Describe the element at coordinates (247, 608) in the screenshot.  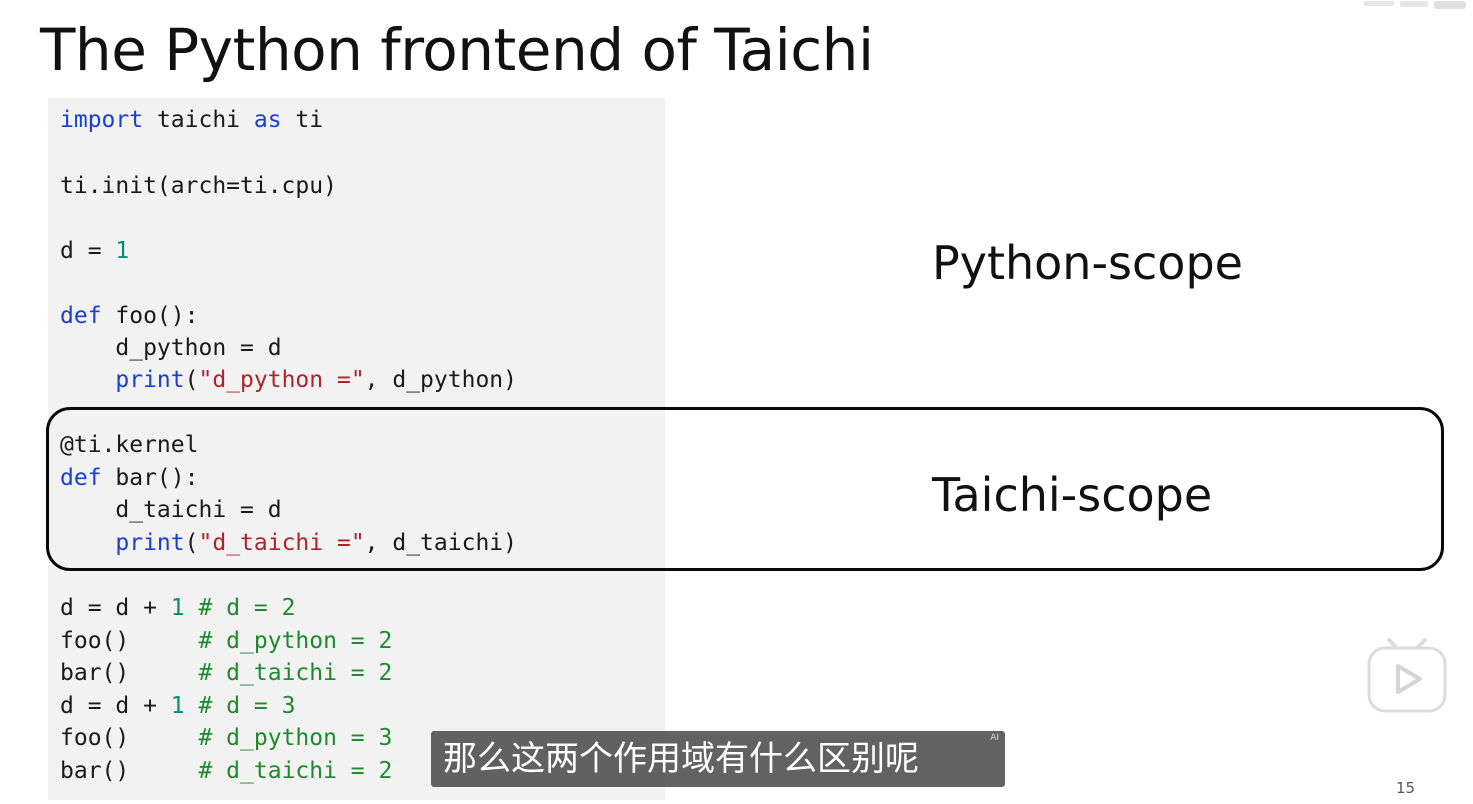
I see `code-comment: # d = 2` at that location.